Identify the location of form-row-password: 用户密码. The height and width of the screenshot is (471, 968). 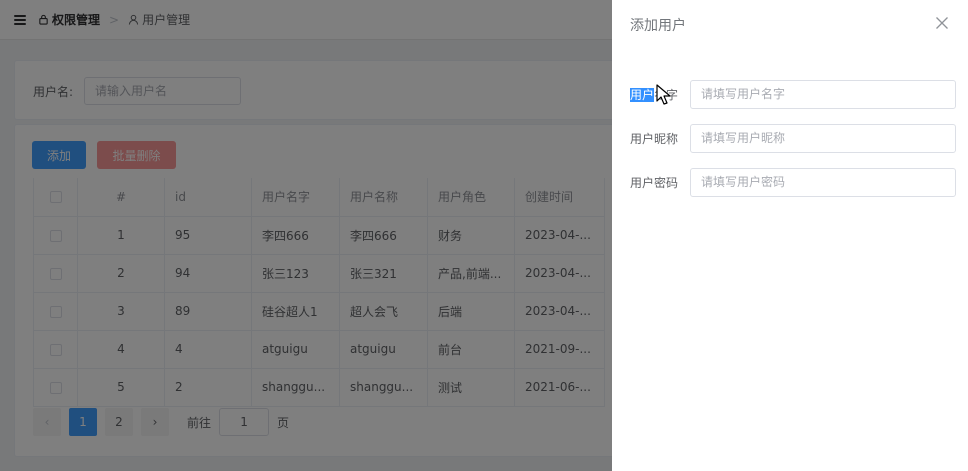
(793, 182).